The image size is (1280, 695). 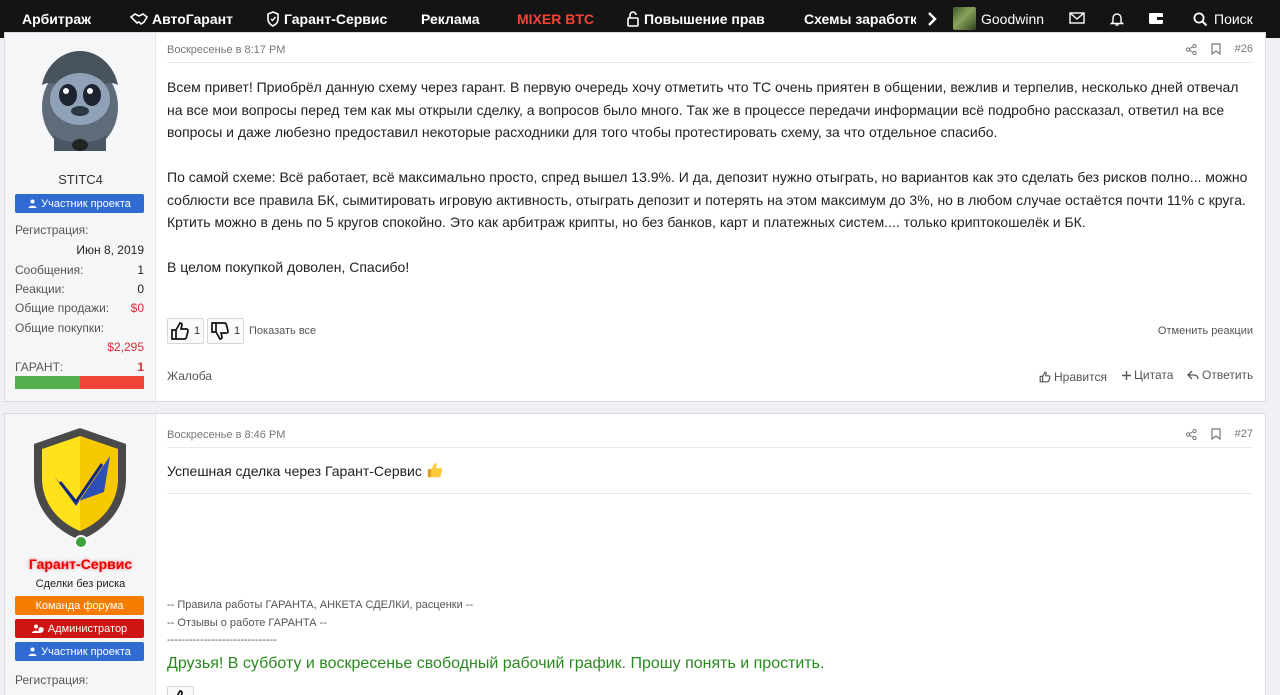 I want to click on search-icon, so click(x=1200, y=19).